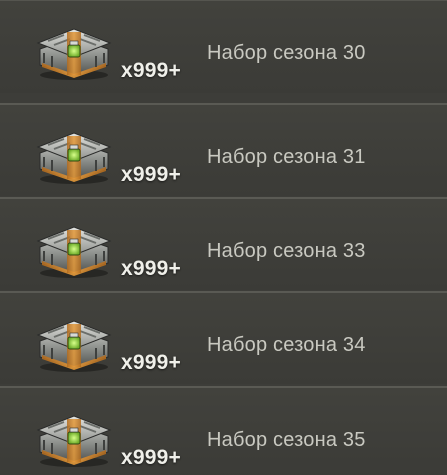  What do you see at coordinates (286, 440) in the screenshot?
I see `item-name: Набор сезона 35` at bounding box center [286, 440].